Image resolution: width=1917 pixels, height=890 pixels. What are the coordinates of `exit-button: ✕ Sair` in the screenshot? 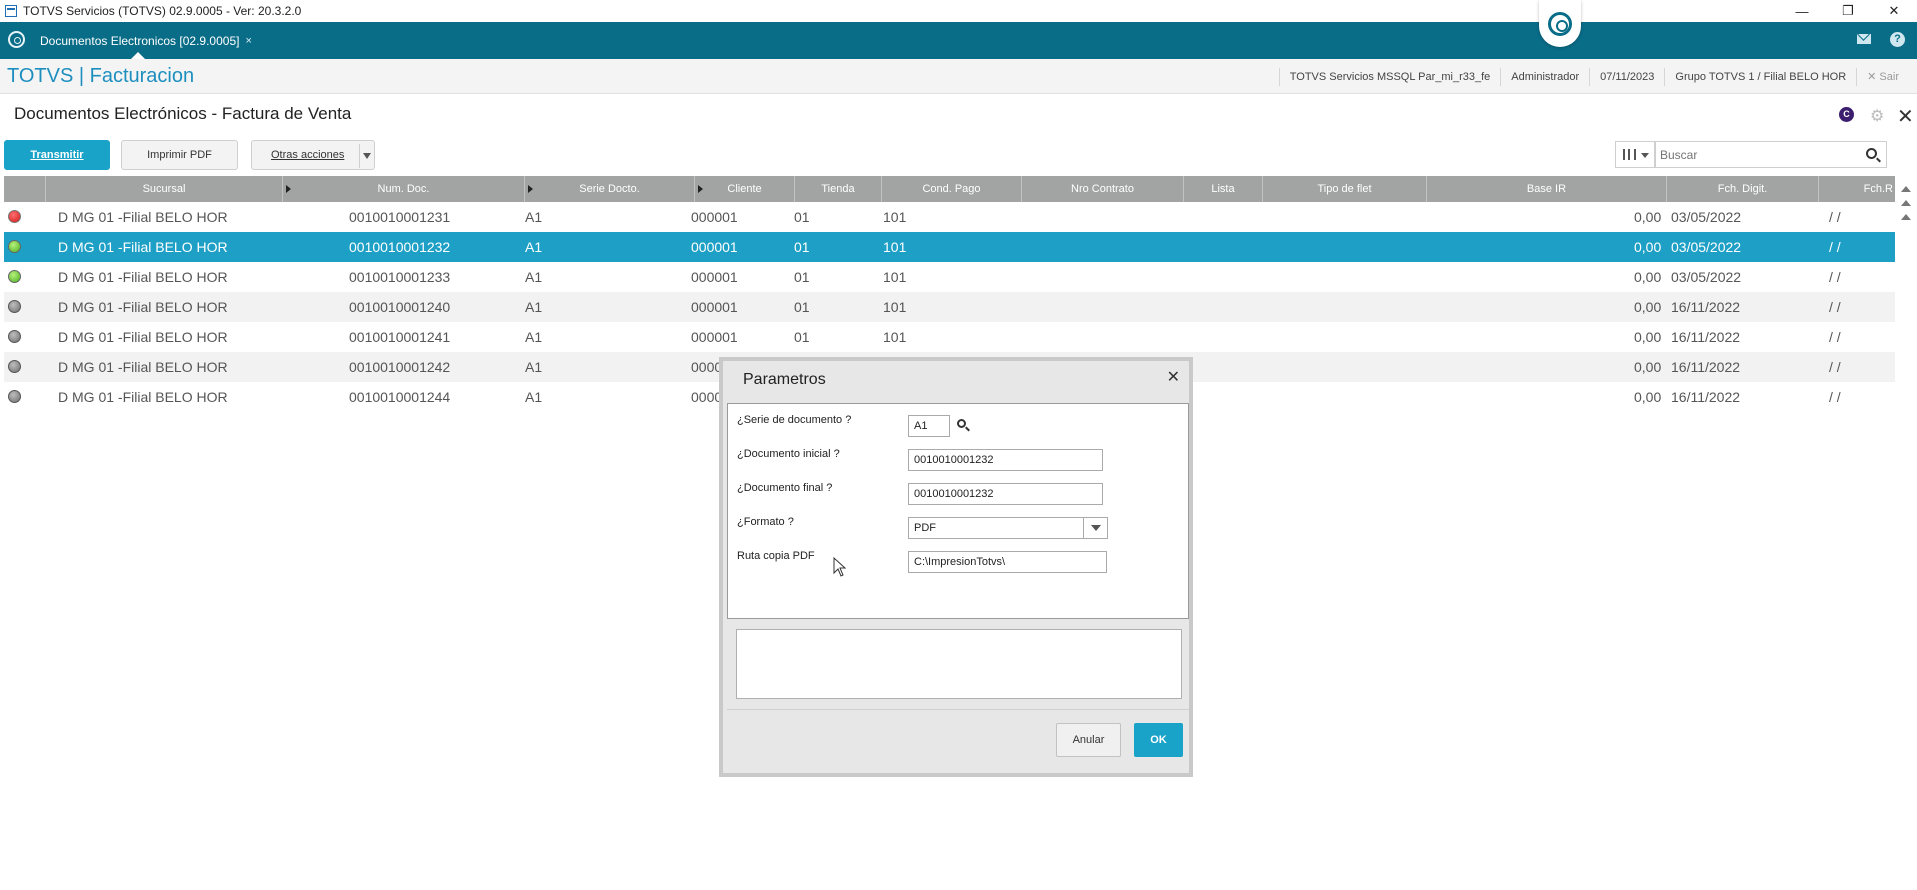 It's located at (1886, 76).